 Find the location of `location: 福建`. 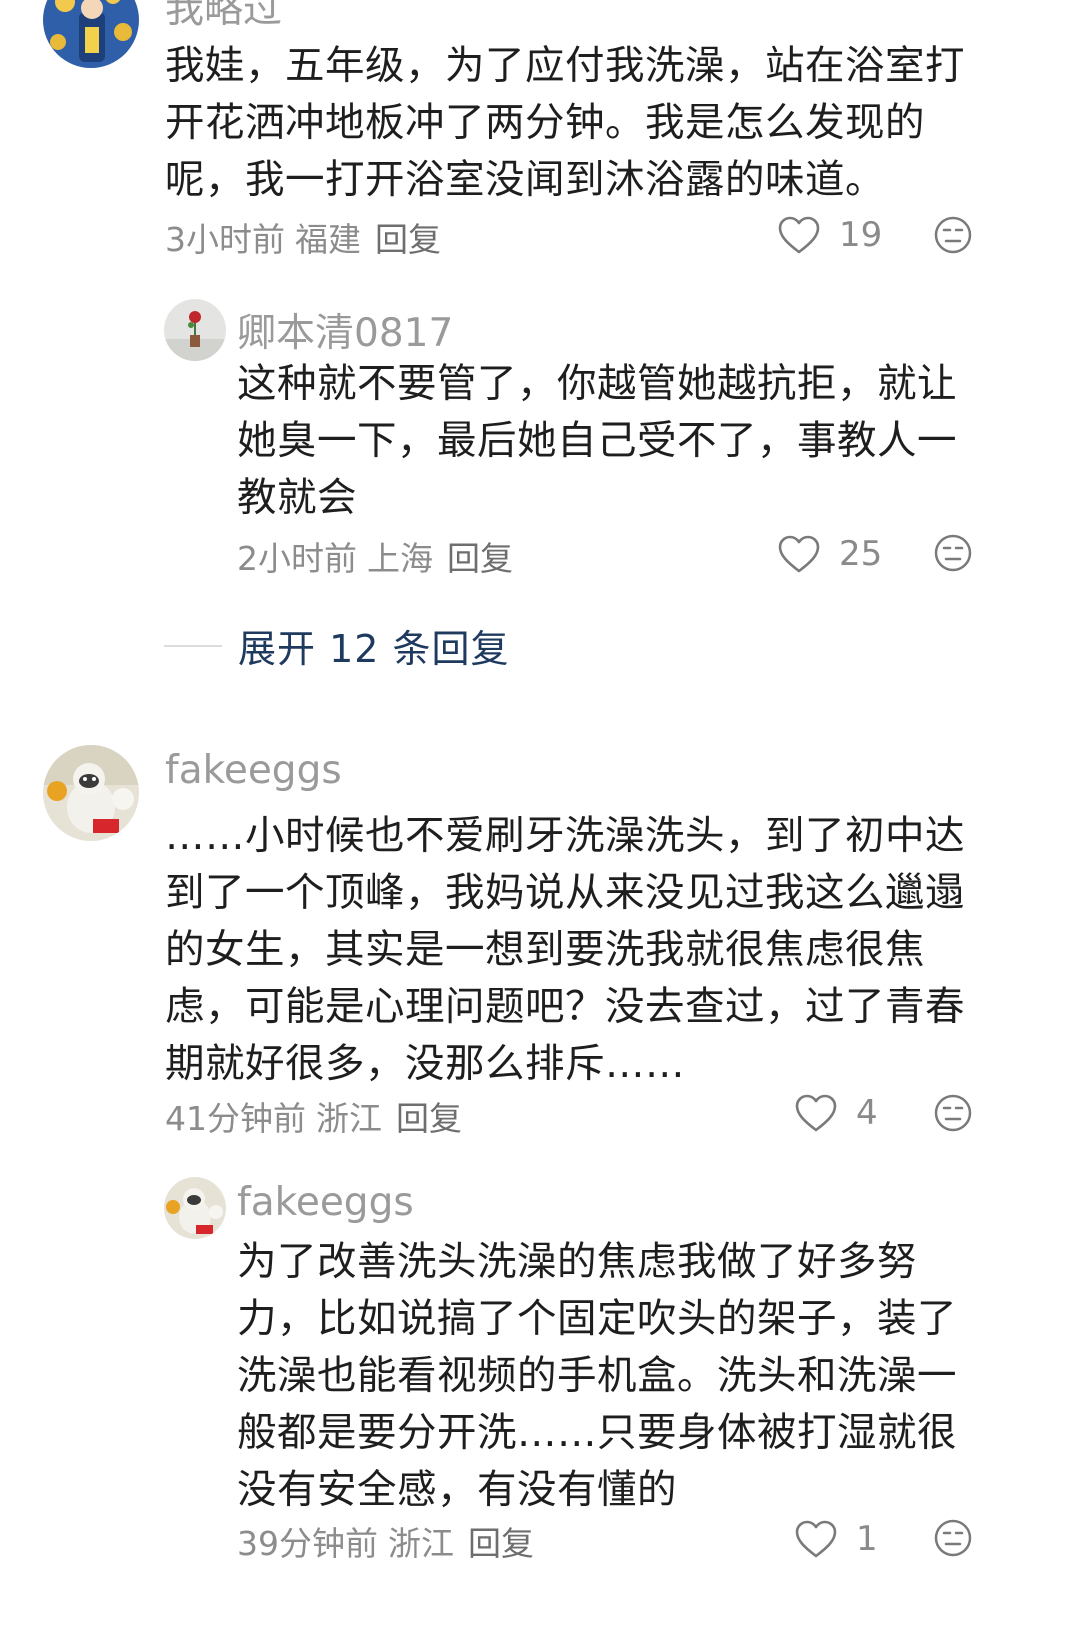

location: 福建 is located at coordinates (328, 239).